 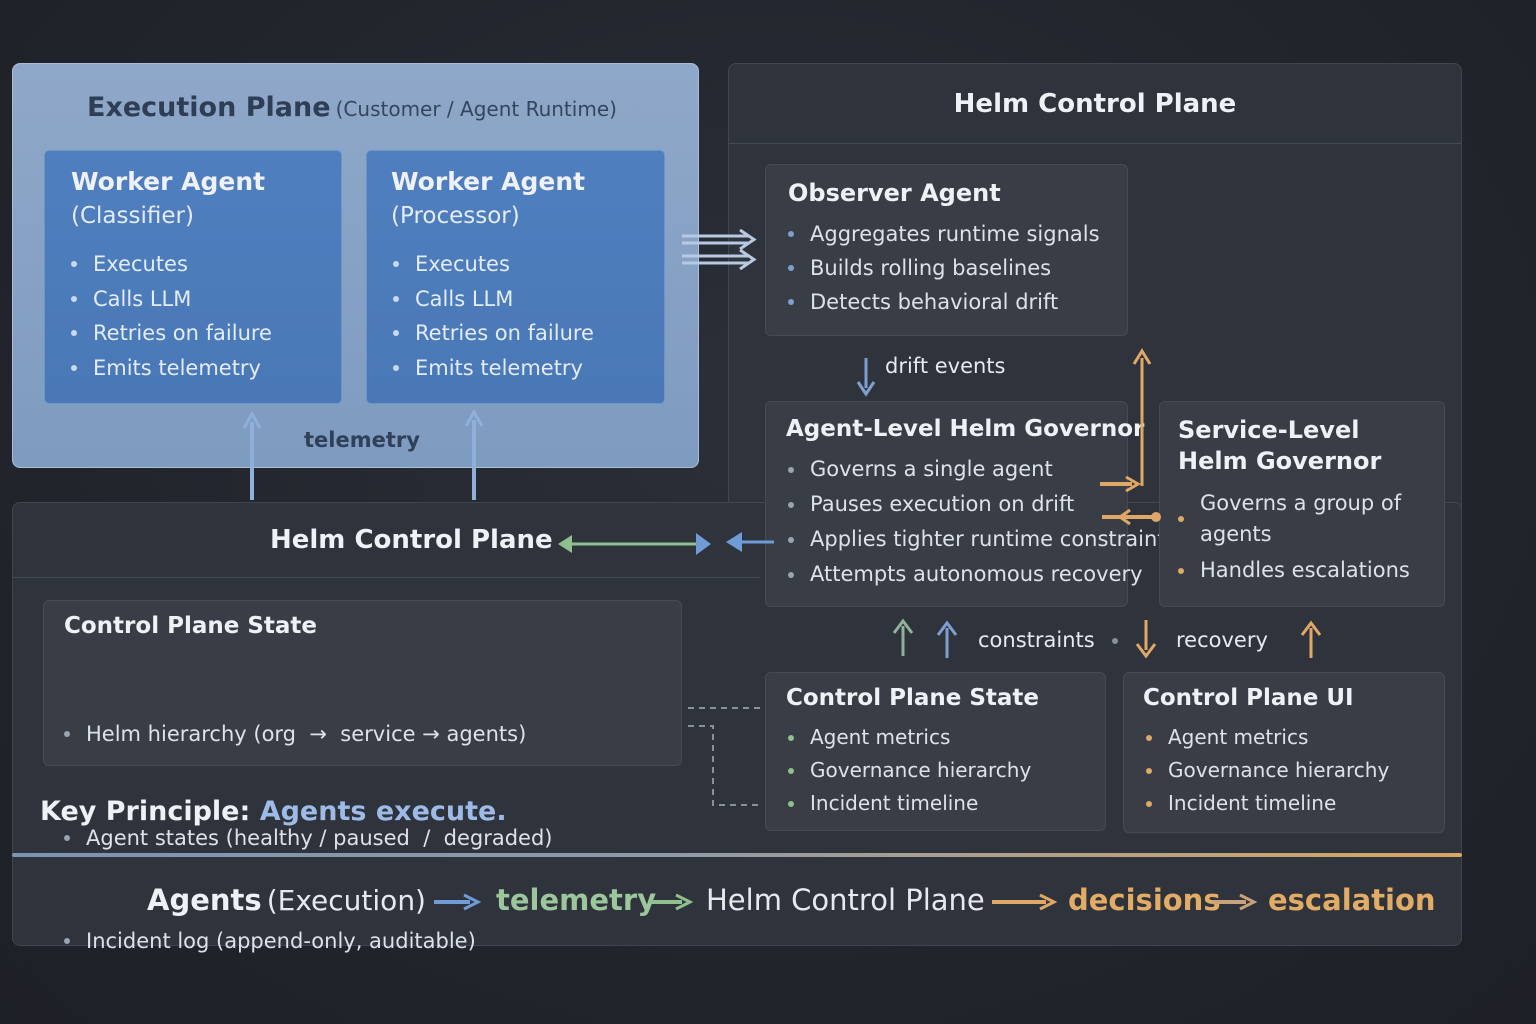 I want to click on state-dashed-connector, so click(x=725, y=756).